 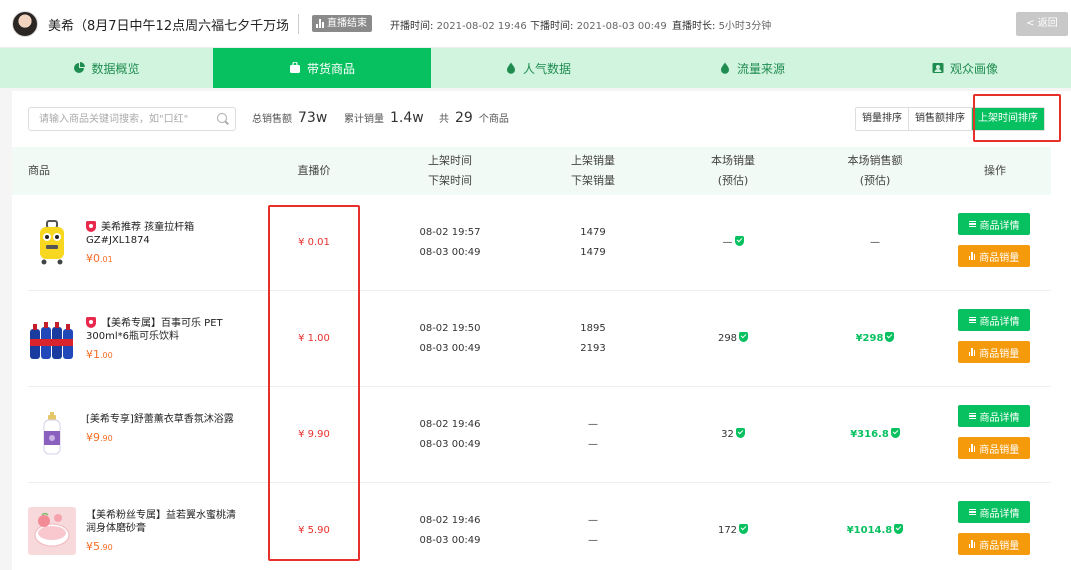 I want to click on brand-shield-icon, so click(x=91, y=226).